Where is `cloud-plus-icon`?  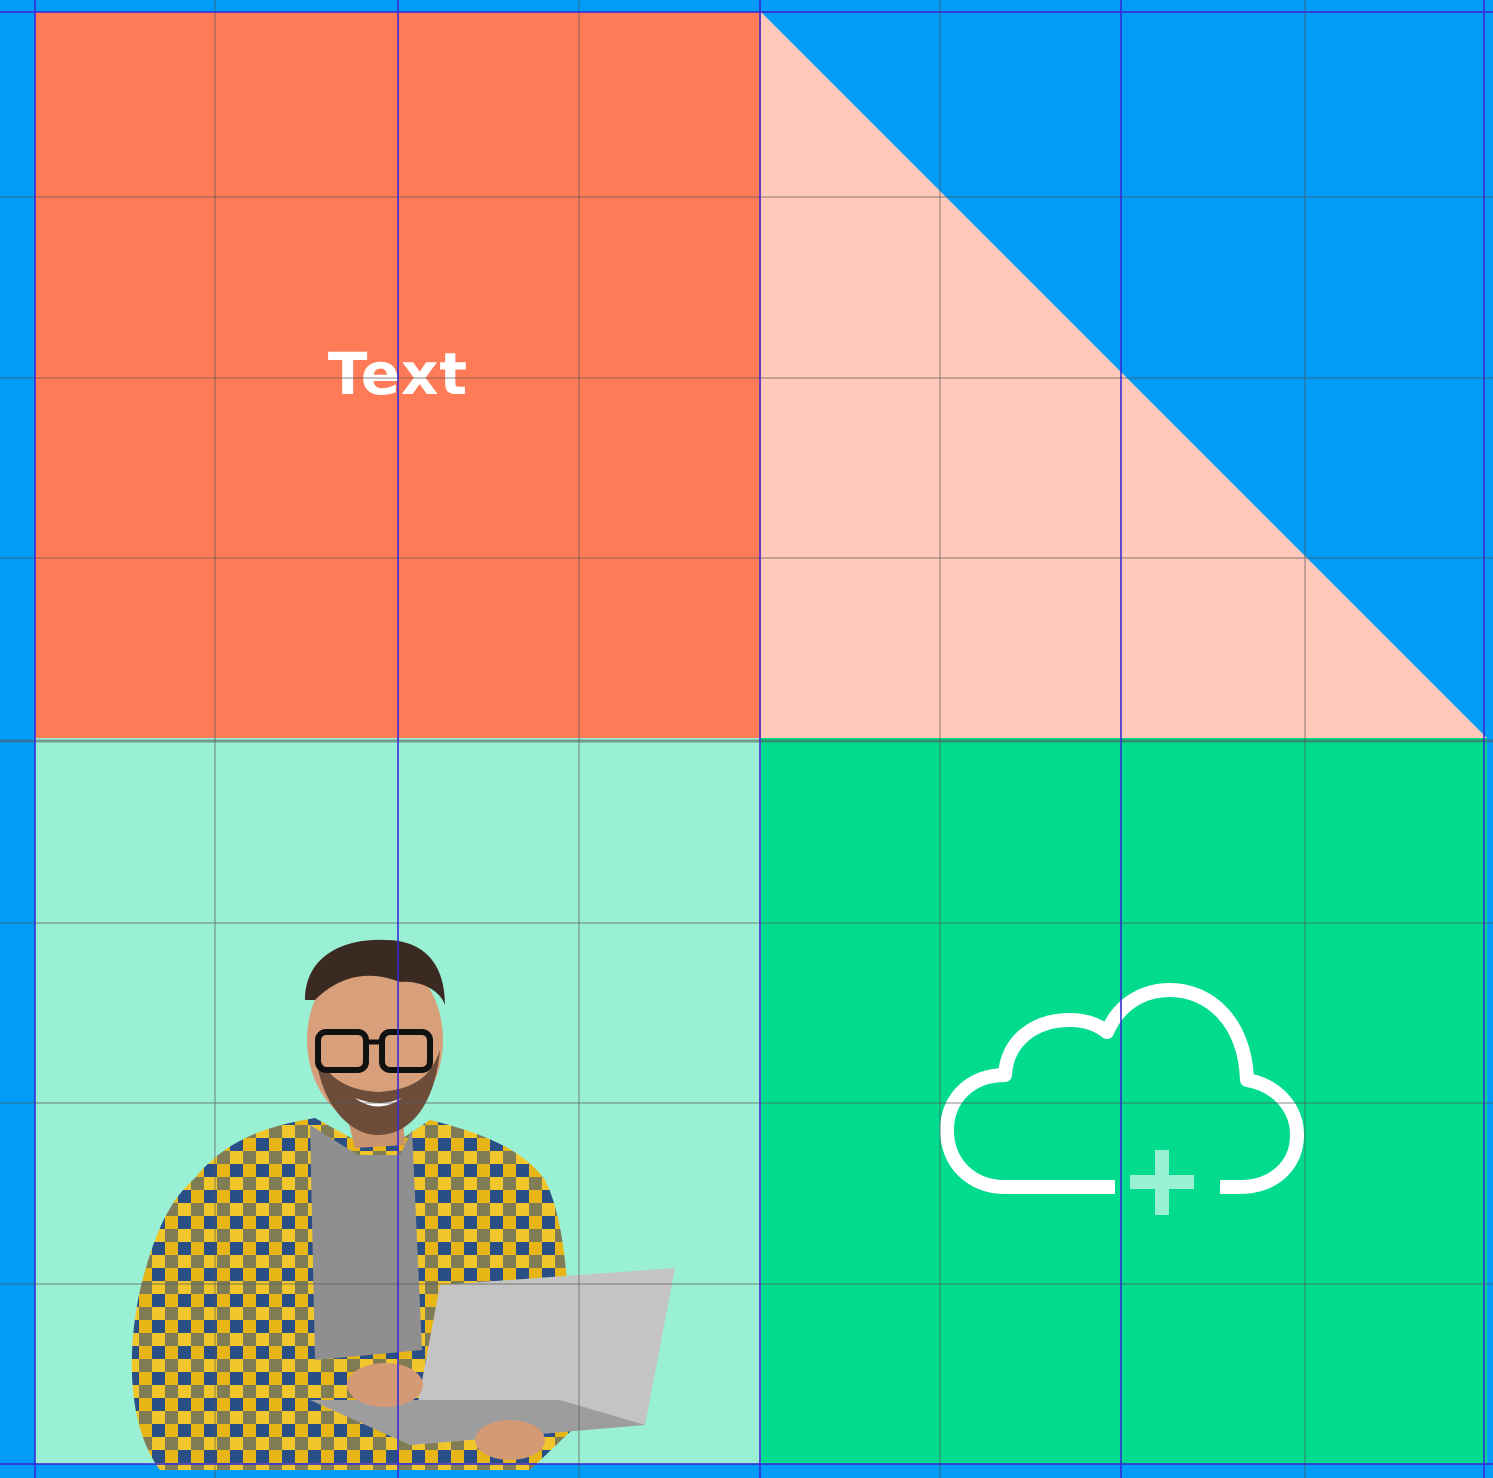
cloud-plus-icon is located at coordinates (1122, 1099).